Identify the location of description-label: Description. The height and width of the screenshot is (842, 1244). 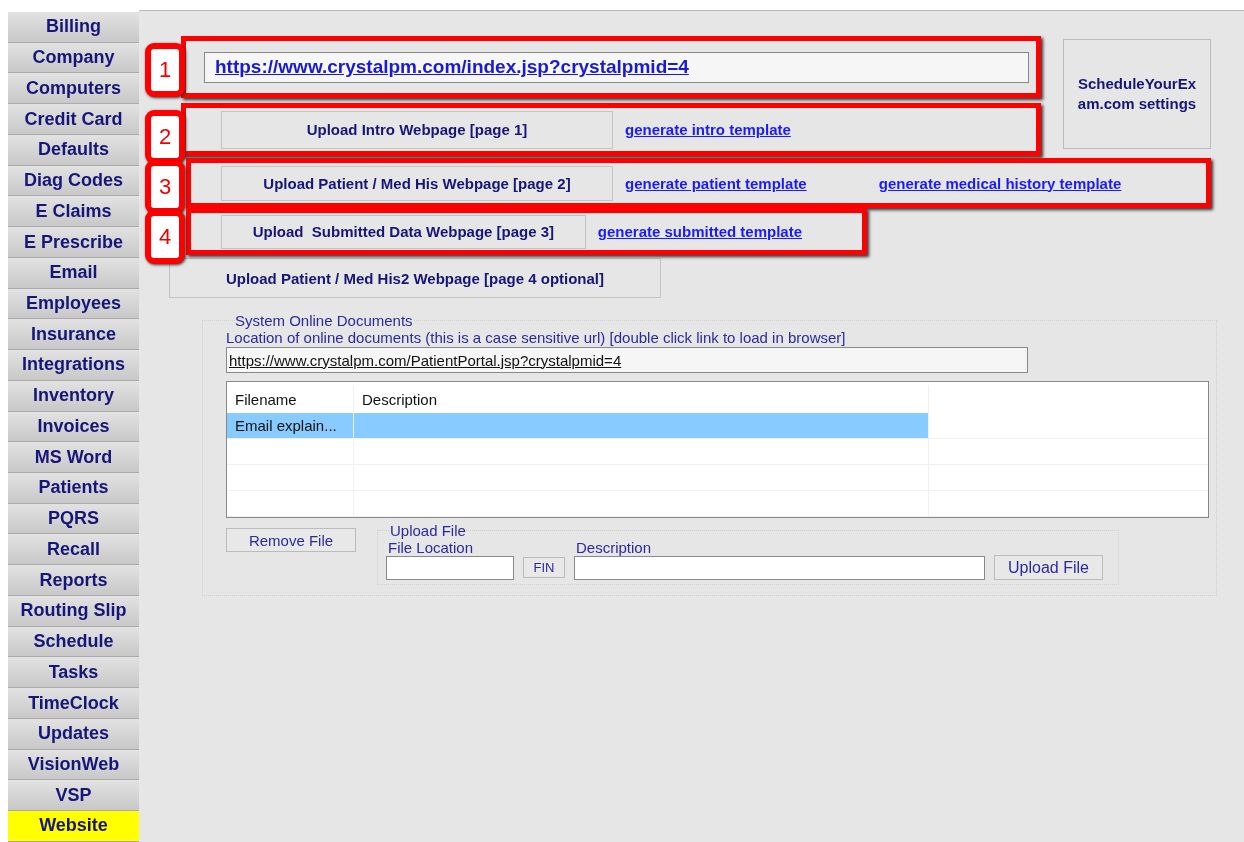
(614, 547).